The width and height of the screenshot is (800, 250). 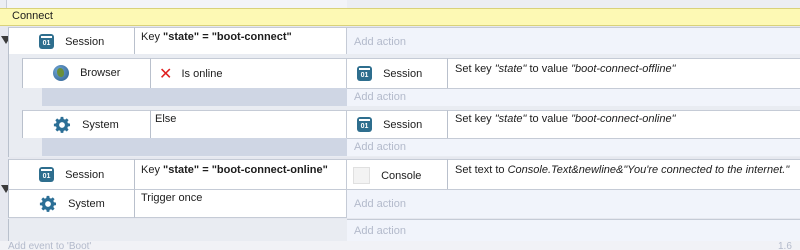 I want to click on event-condition-object: System, so click(x=71, y=203).